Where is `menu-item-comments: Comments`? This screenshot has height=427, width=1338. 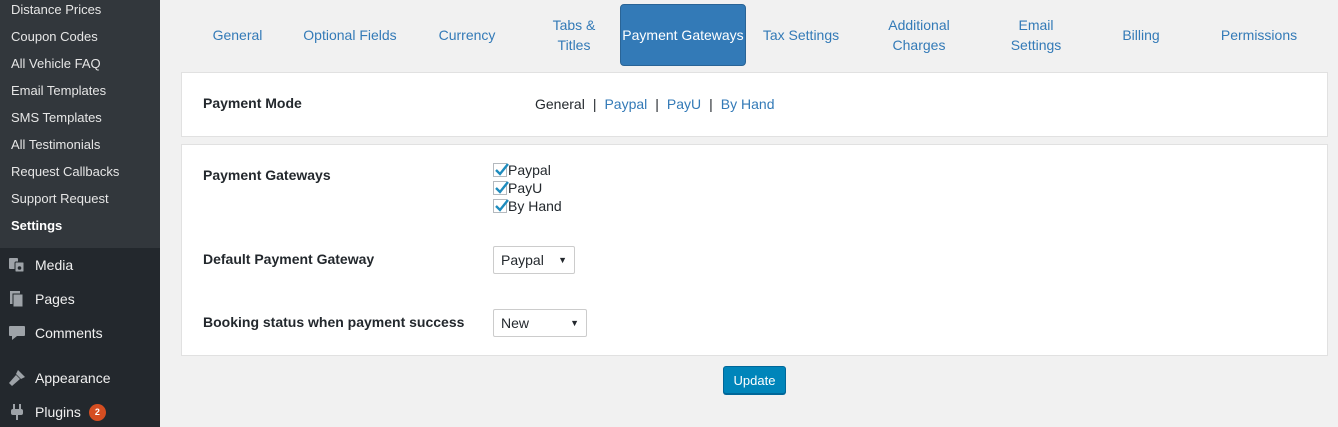 menu-item-comments: Comments is located at coordinates (80, 333).